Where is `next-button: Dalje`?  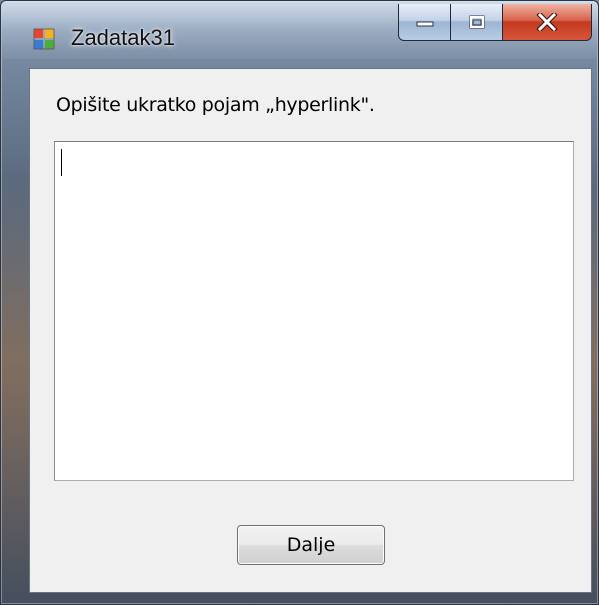
next-button: Dalje is located at coordinates (311, 545).